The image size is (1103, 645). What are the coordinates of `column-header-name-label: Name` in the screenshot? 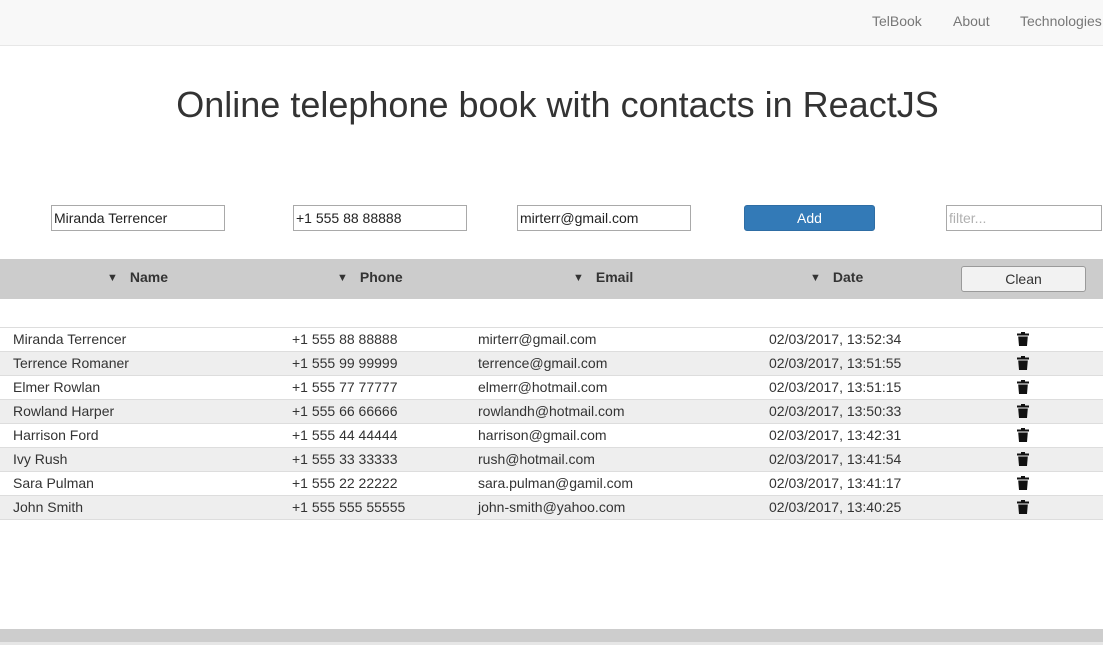 It's located at (149, 277).